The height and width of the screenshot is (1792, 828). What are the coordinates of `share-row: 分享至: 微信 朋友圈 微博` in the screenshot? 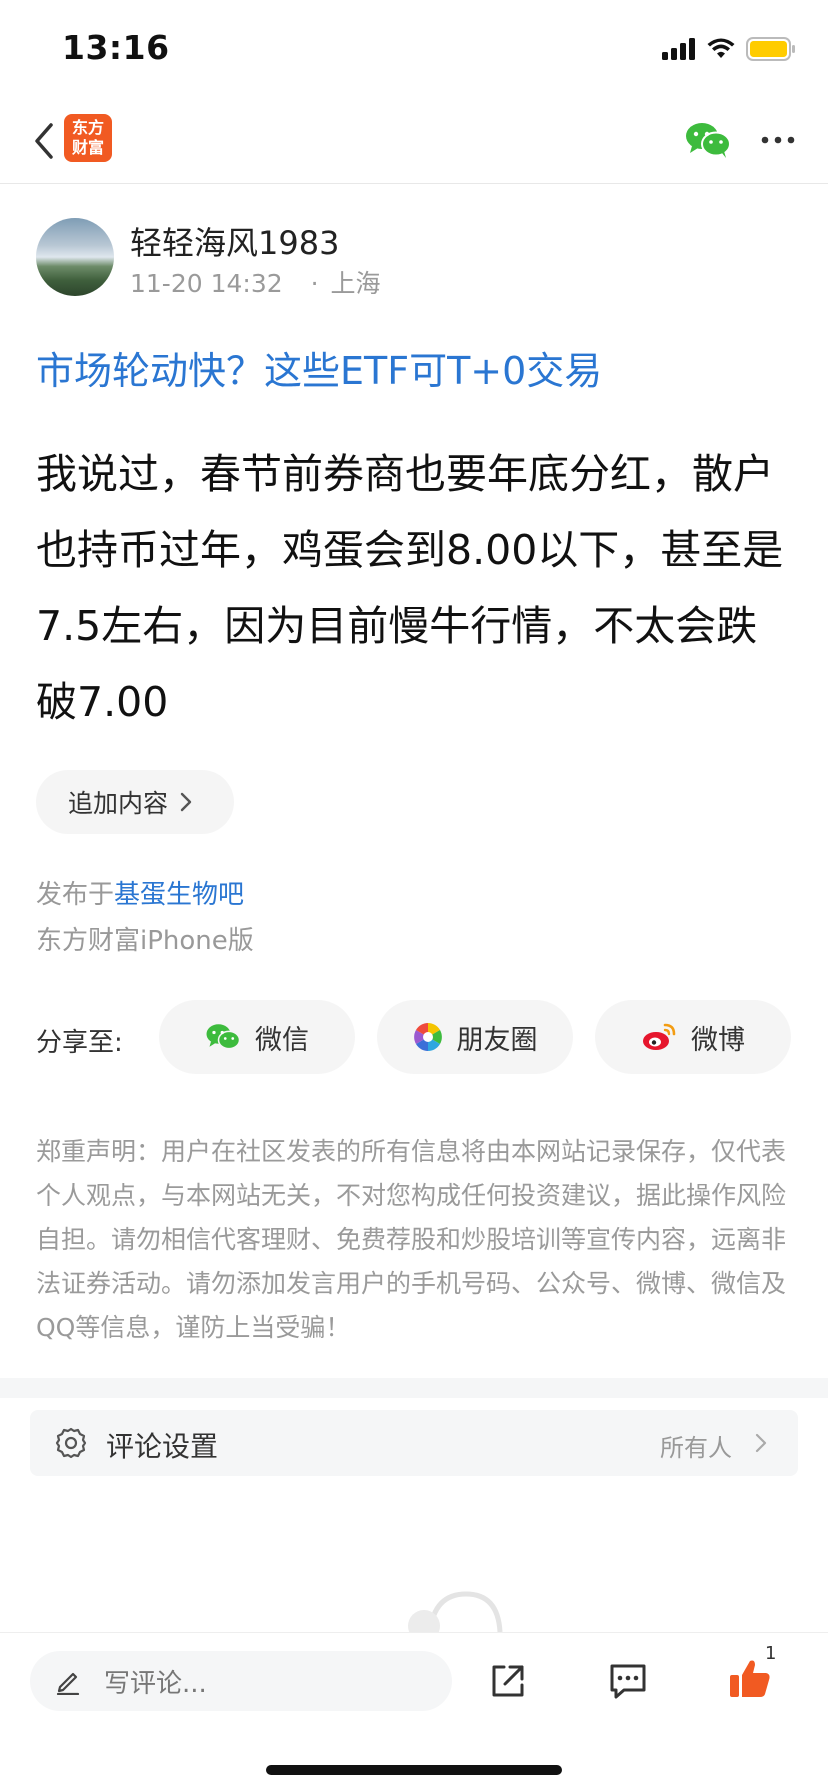 It's located at (416, 1037).